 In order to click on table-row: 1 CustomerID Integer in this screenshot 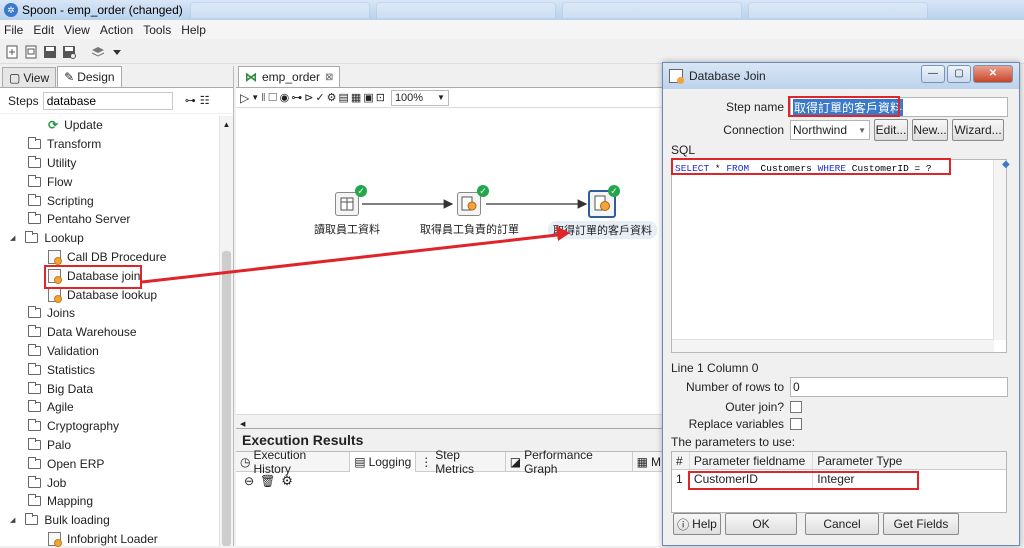, I will do `click(839, 479)`.